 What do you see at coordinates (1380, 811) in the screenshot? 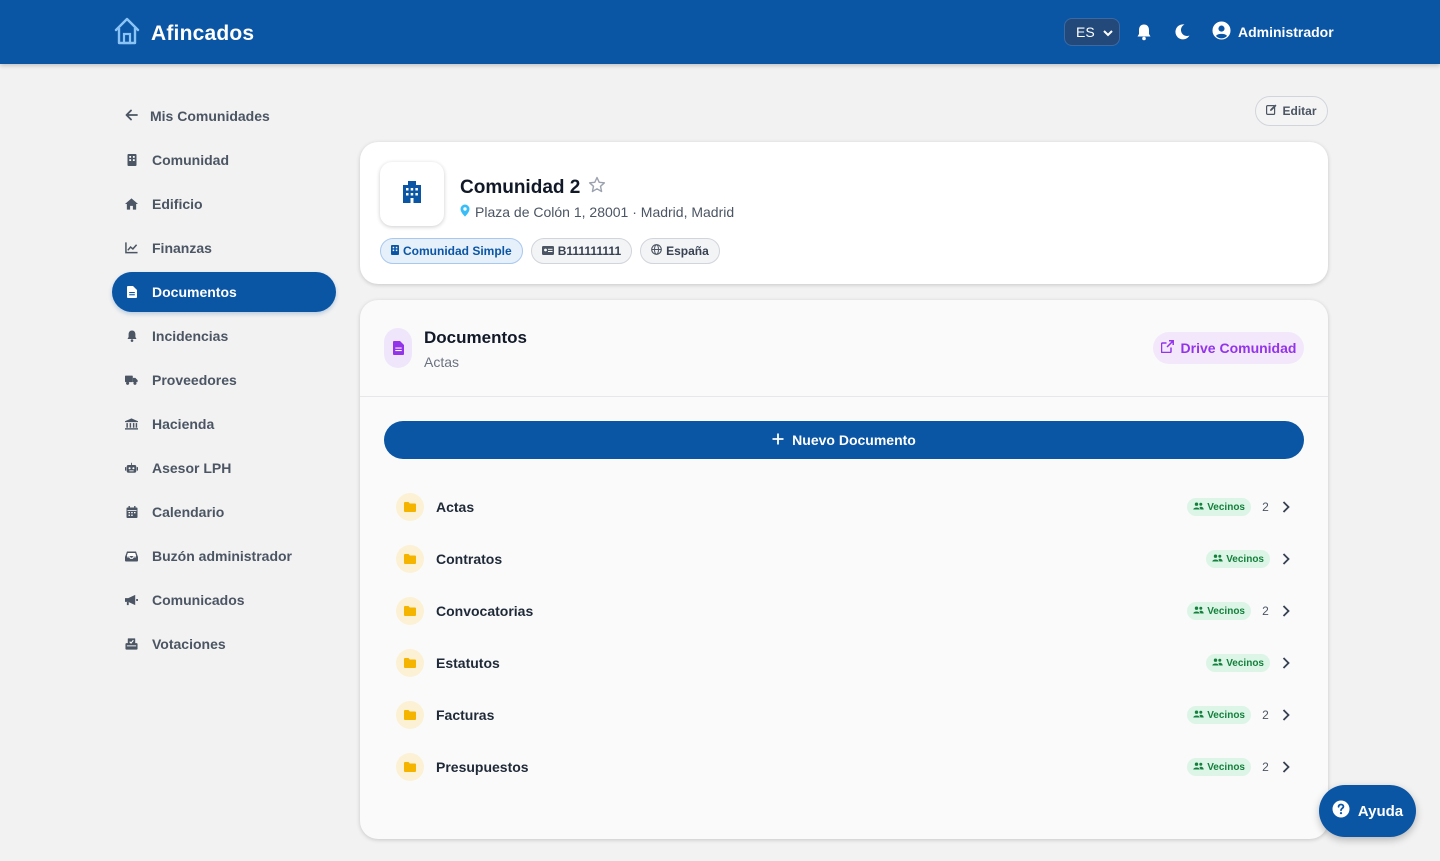
I see `help-label: Ayuda` at bounding box center [1380, 811].